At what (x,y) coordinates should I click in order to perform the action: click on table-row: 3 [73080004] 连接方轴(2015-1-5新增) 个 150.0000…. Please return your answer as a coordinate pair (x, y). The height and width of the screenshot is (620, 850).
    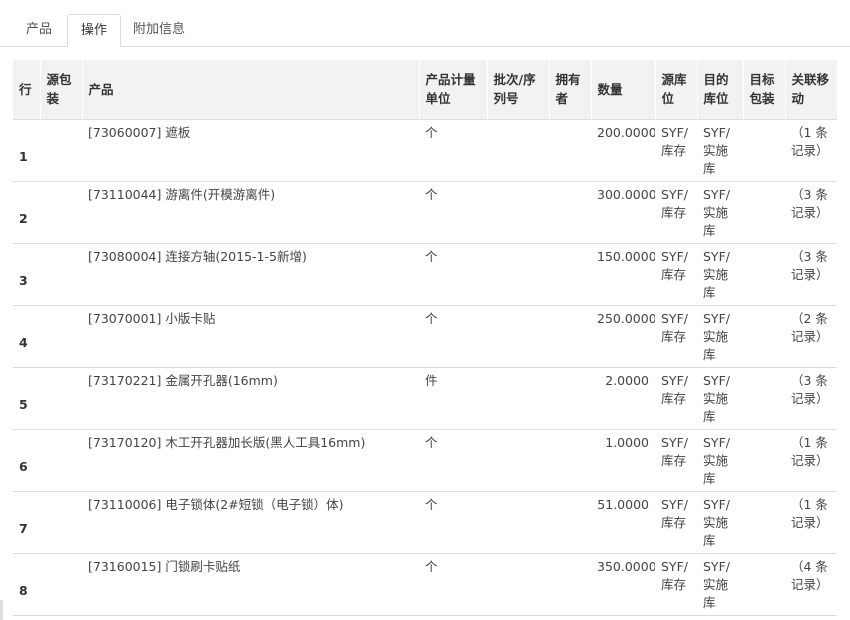
    Looking at the image, I should click on (425, 273).